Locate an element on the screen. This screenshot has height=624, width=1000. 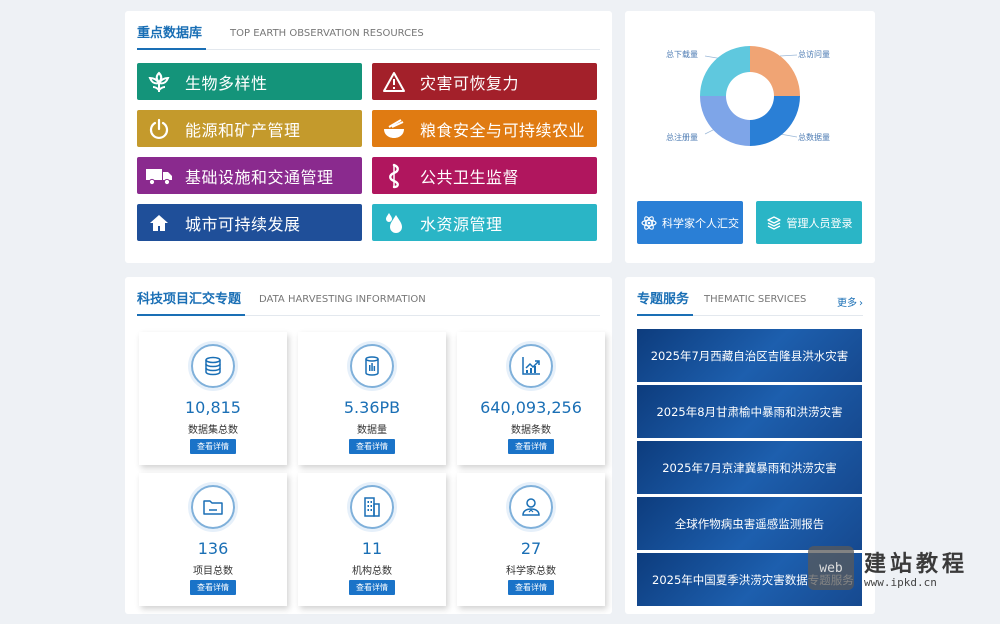
stat-value: 11 is located at coordinates (372, 548).